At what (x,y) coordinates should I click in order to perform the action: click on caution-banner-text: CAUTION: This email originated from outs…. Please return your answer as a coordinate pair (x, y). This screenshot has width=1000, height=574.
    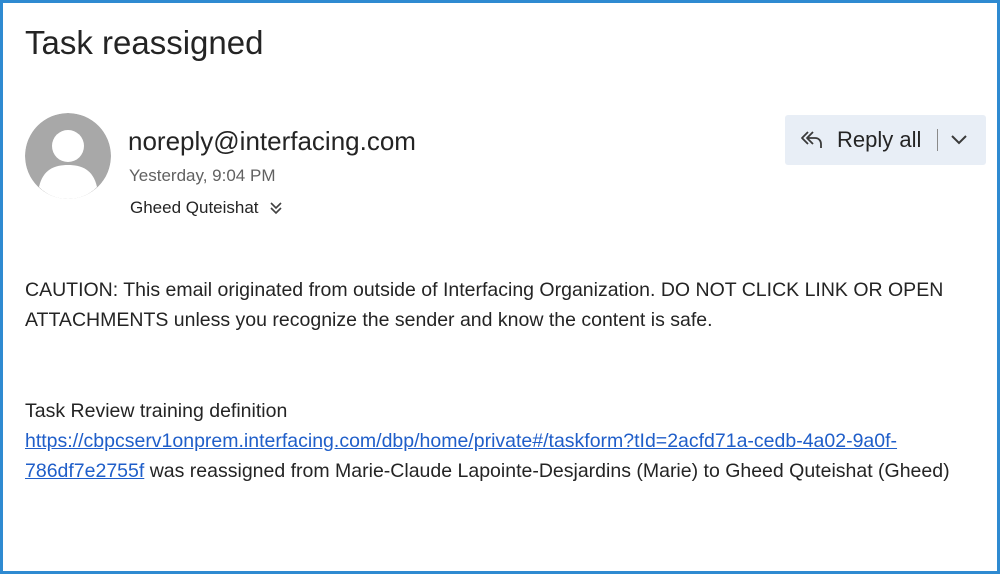
    Looking at the image, I should click on (484, 305).